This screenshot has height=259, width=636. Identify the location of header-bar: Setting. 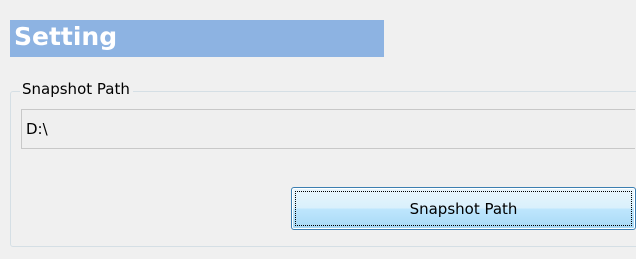
(197, 38).